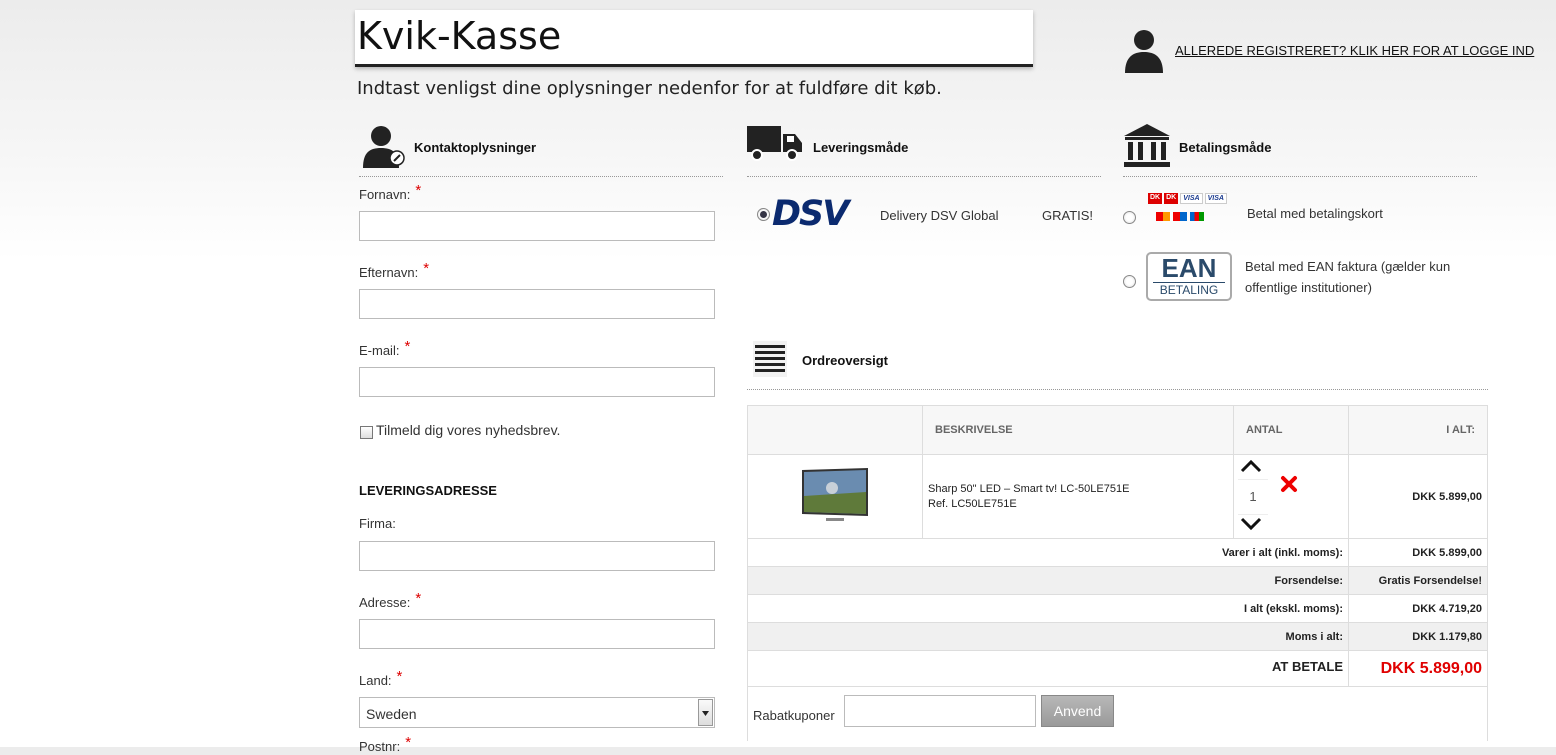 This screenshot has height=755, width=1556. I want to click on product-ref: Ref. LC50LE751E, so click(972, 504).